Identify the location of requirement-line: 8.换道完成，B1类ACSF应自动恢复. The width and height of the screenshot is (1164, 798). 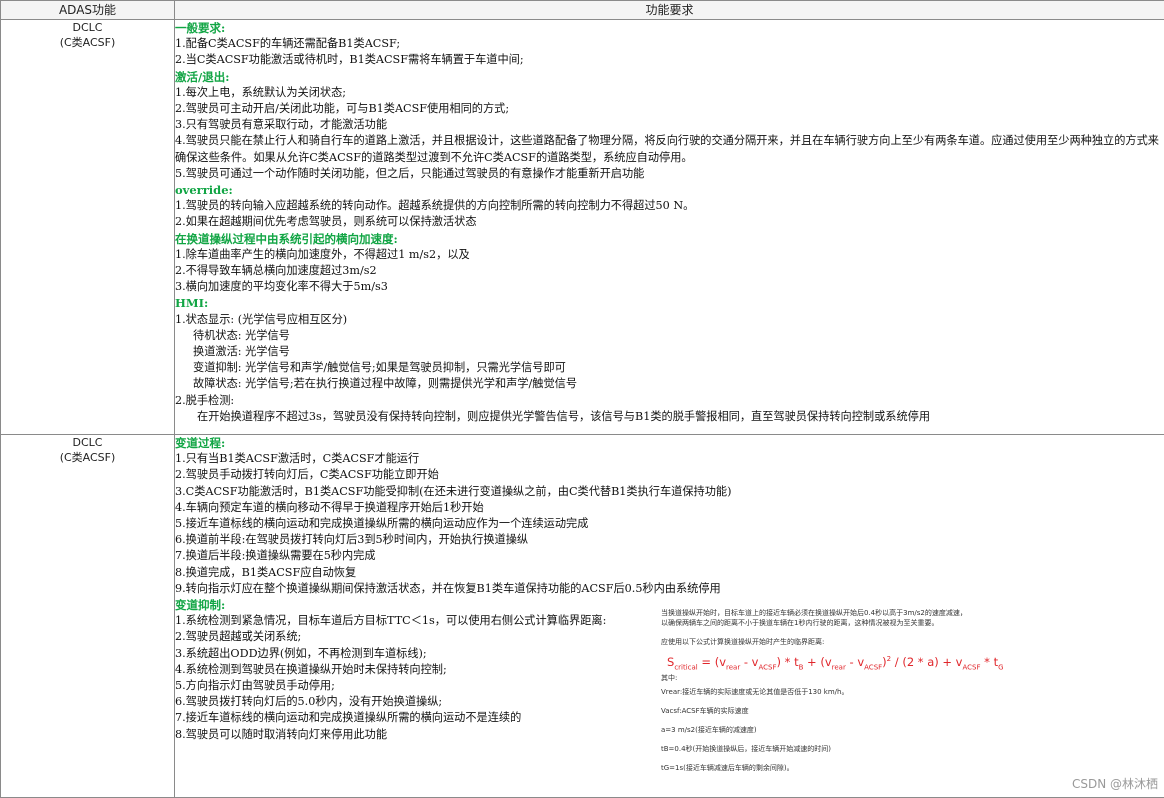
(266, 572).